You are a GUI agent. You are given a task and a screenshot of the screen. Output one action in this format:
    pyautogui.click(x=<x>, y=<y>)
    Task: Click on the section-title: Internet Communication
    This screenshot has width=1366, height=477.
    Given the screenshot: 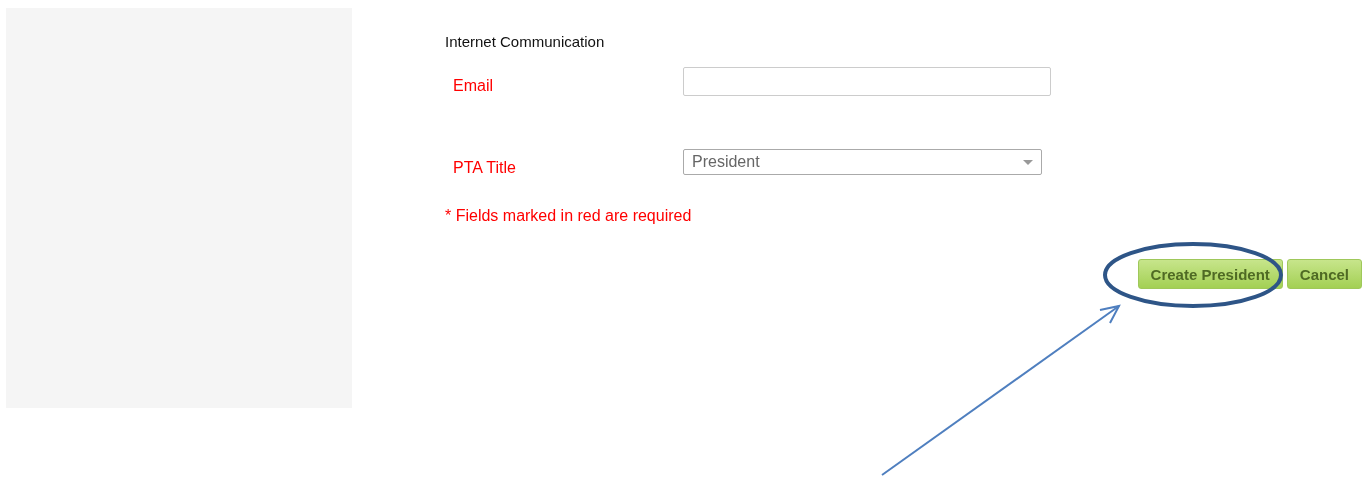 What is the action you would take?
    pyautogui.click(x=525, y=42)
    